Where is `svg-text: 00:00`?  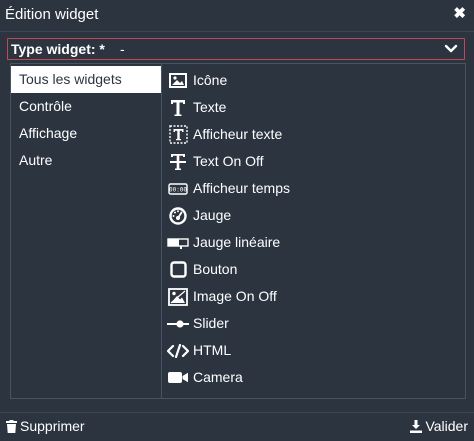
svg-text: 00:00 is located at coordinates (178, 189).